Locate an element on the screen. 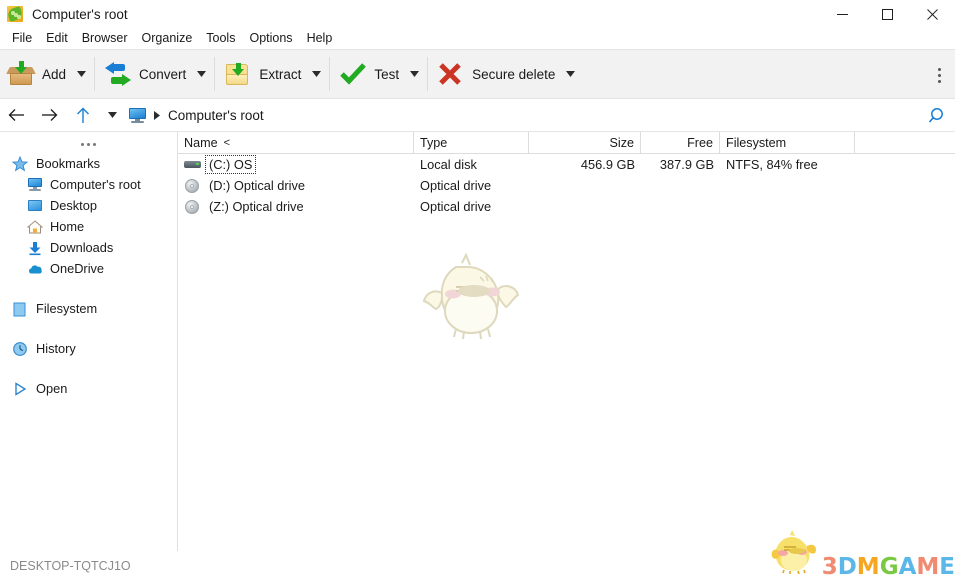  file-filesystem is located at coordinates (787, 185).